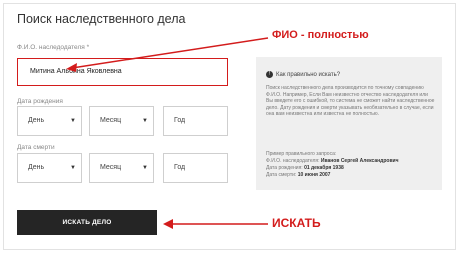 This screenshot has width=460, height=254. What do you see at coordinates (320, 35) in the screenshot?
I see `fio-annotation: ФИО - полностью` at bounding box center [320, 35].